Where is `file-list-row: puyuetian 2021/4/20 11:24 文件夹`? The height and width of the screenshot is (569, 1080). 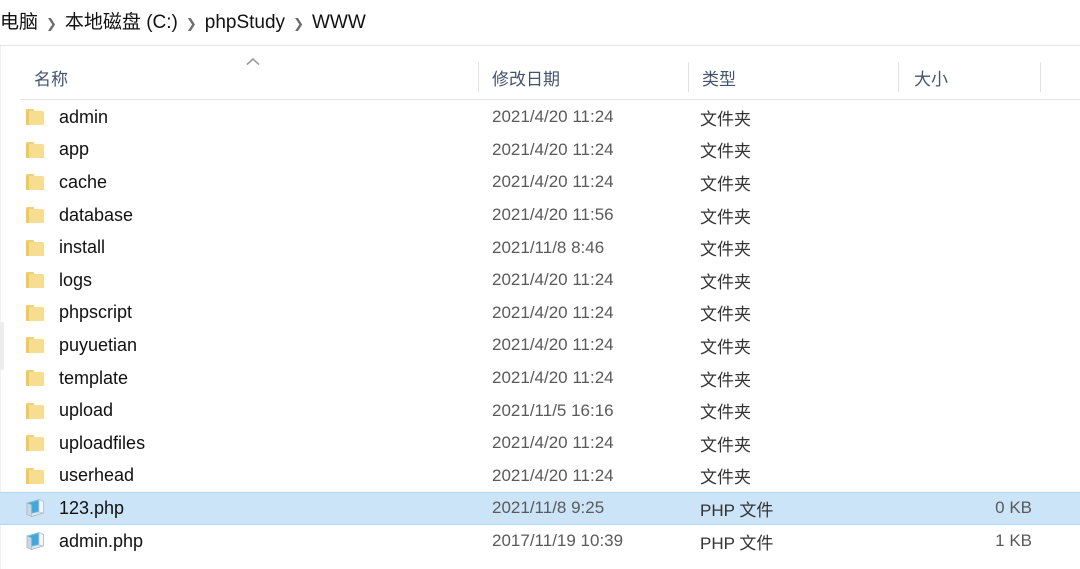
file-list-row: puyuetian 2021/4/20 11:24 文件夹 is located at coordinates (540, 345).